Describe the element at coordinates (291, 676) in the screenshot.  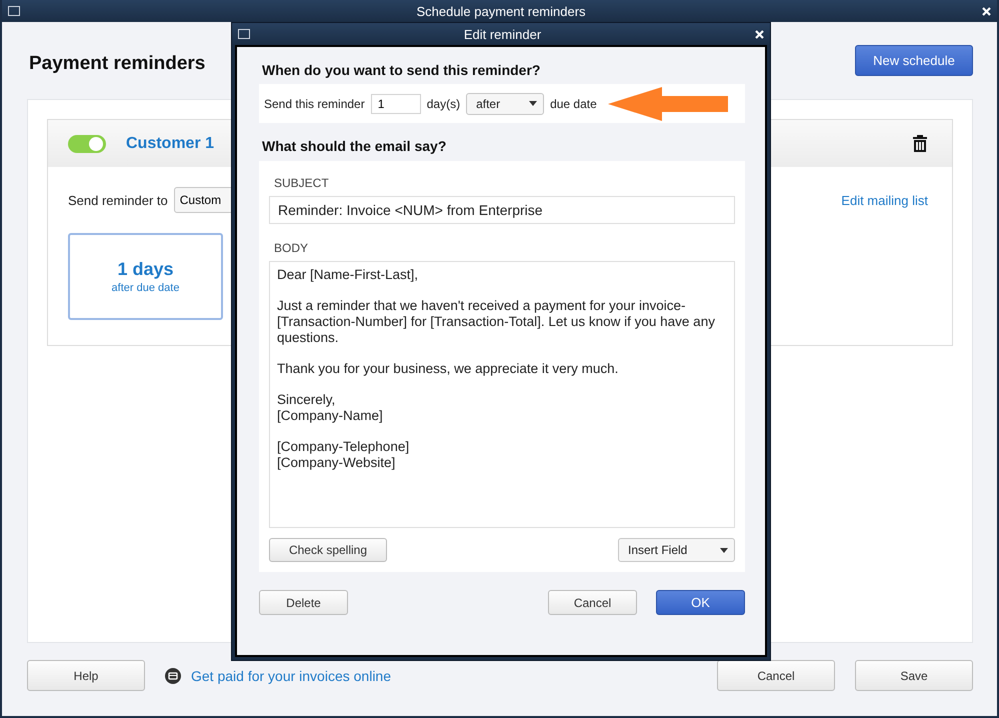
I see `get-paid-online-link: Get paid for your invoices online` at that location.